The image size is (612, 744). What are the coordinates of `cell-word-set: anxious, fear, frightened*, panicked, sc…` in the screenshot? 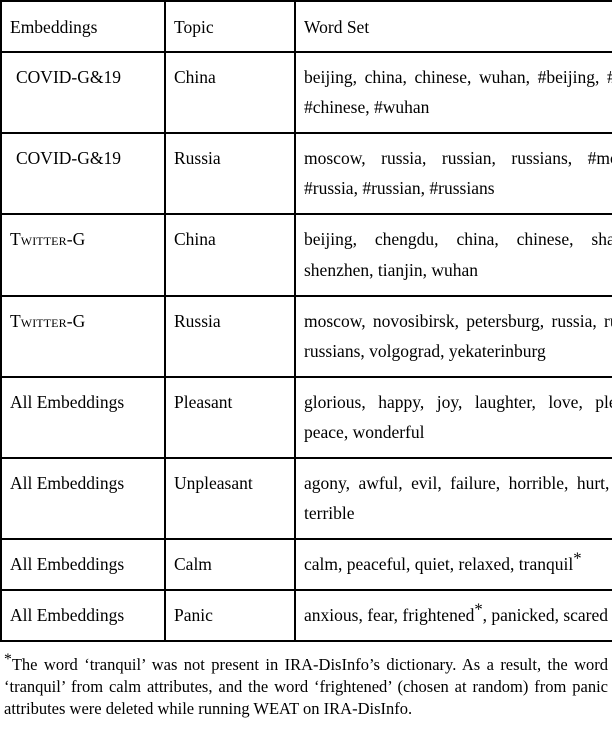 It's located at (453, 616).